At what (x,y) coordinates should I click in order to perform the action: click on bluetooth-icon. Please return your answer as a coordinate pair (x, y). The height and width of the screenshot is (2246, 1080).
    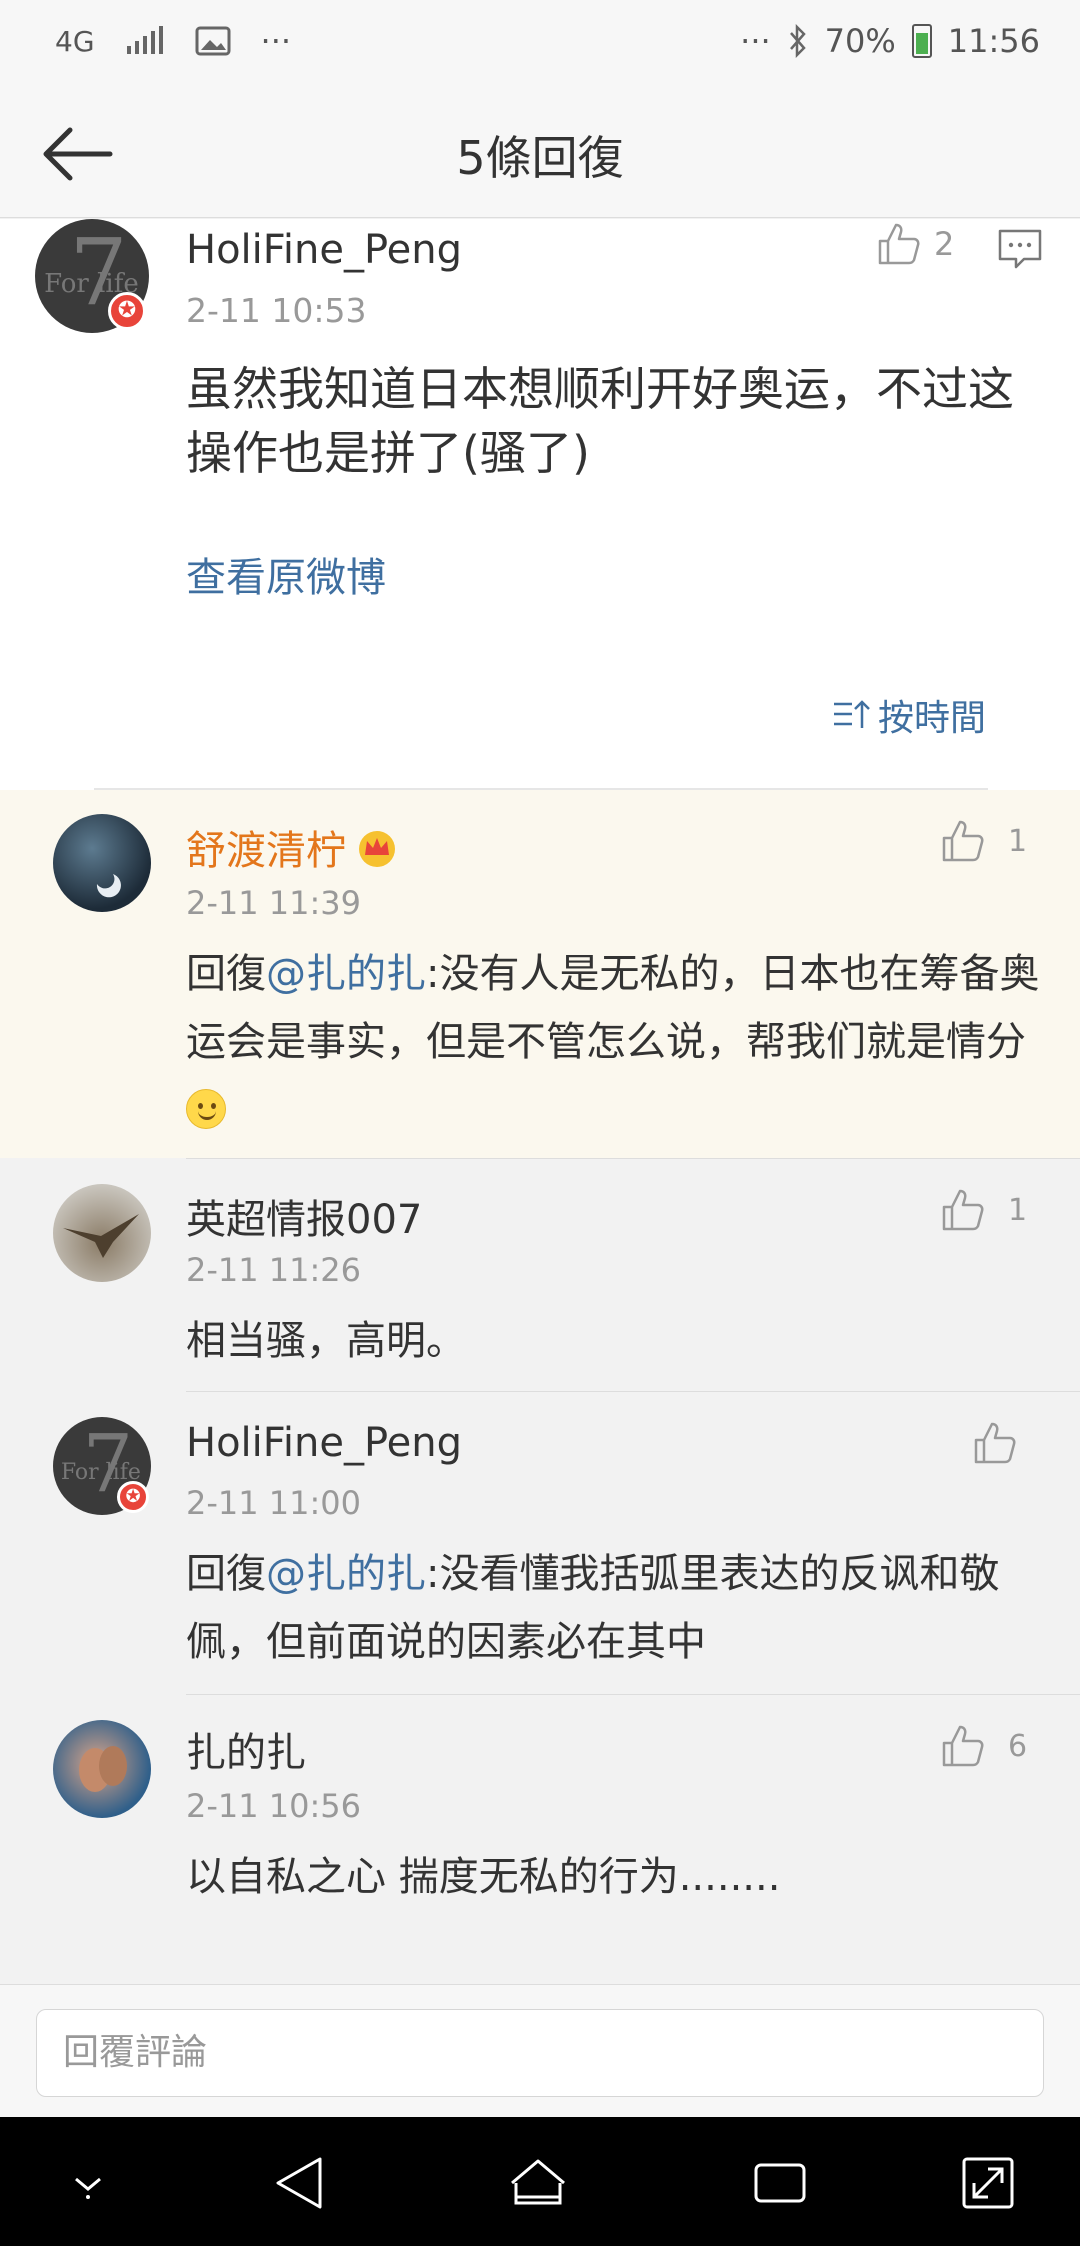
    Looking at the image, I should click on (797, 41).